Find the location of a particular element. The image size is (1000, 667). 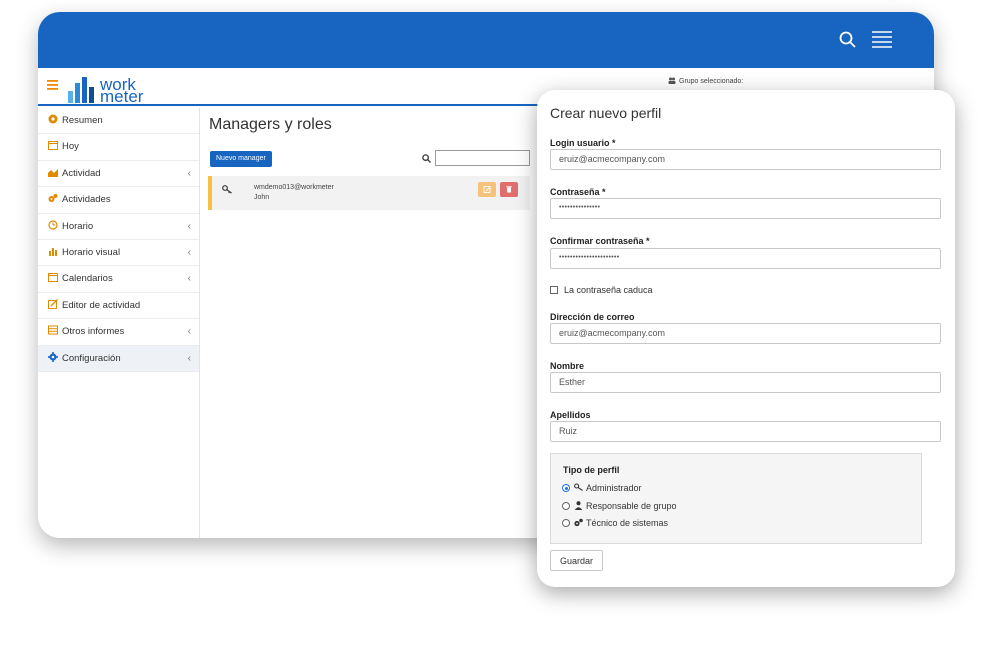

email-input: eruiz@acmecompany.com is located at coordinates (745, 333).